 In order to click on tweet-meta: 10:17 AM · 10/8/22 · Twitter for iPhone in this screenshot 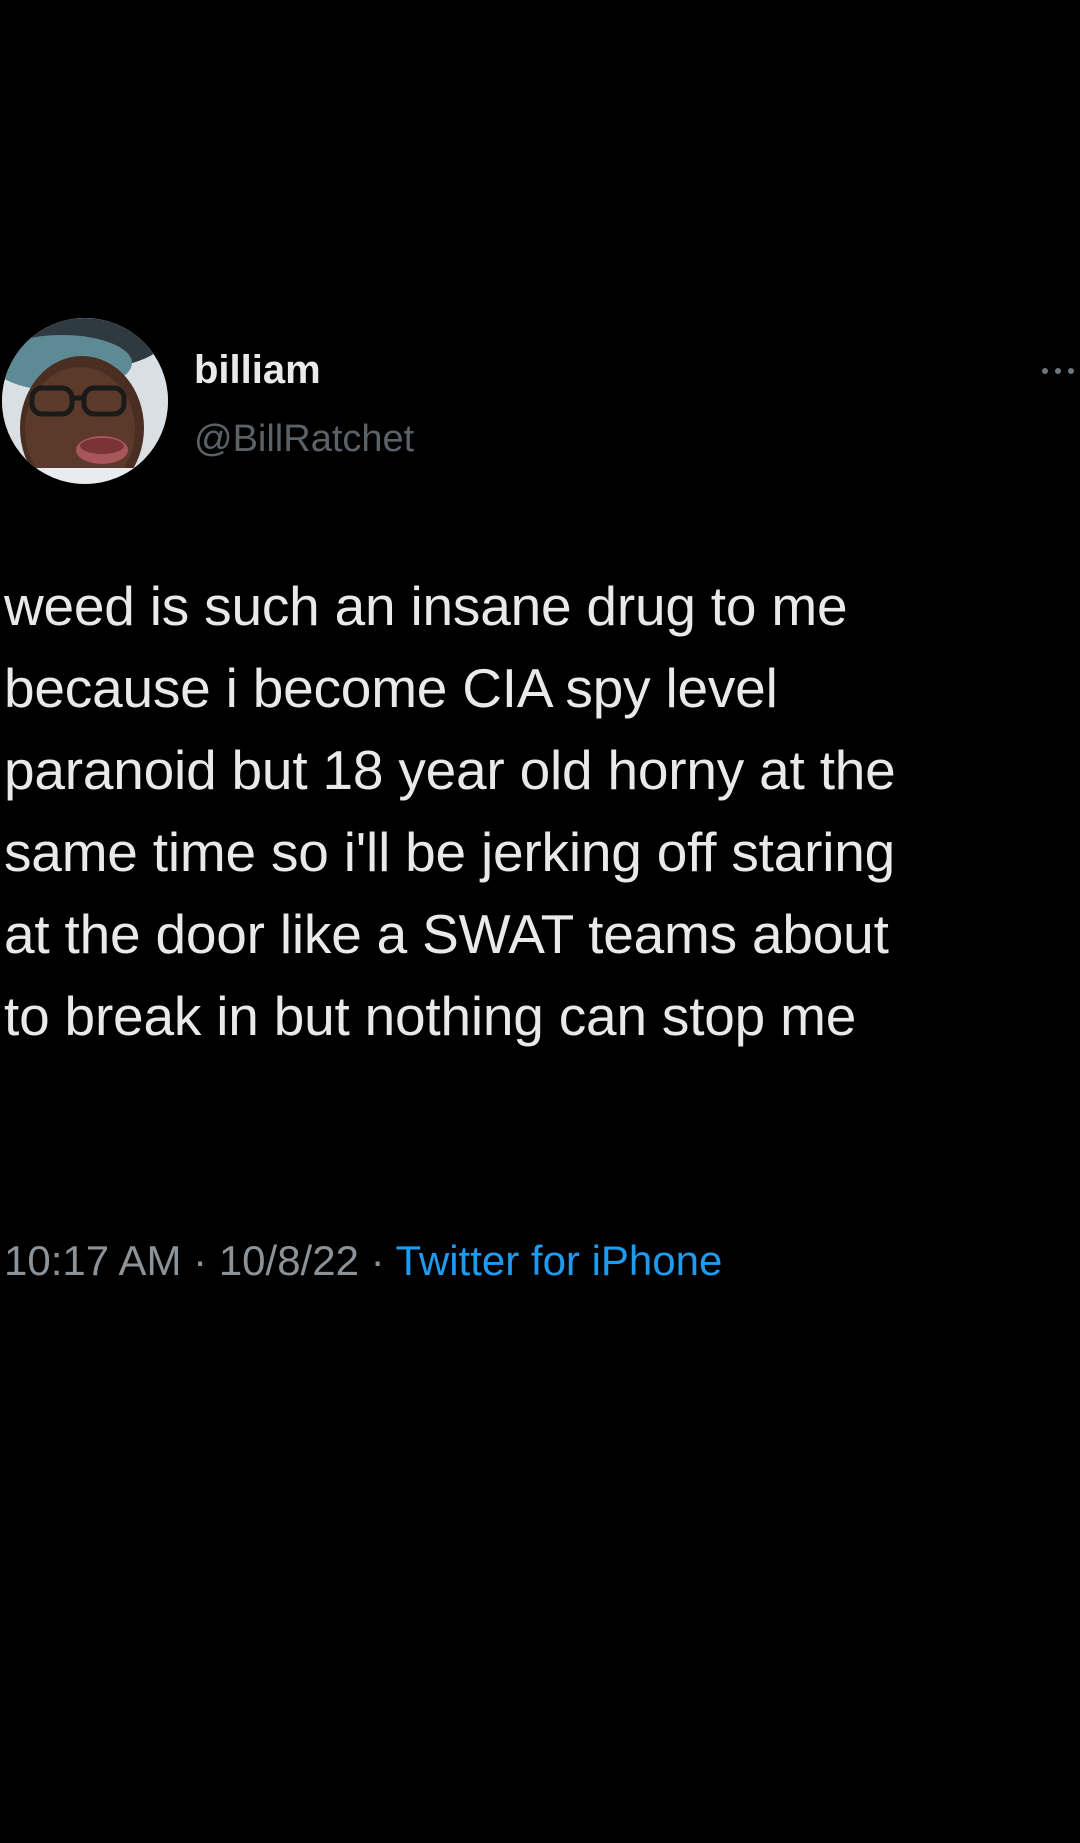, I will do `click(363, 1261)`.